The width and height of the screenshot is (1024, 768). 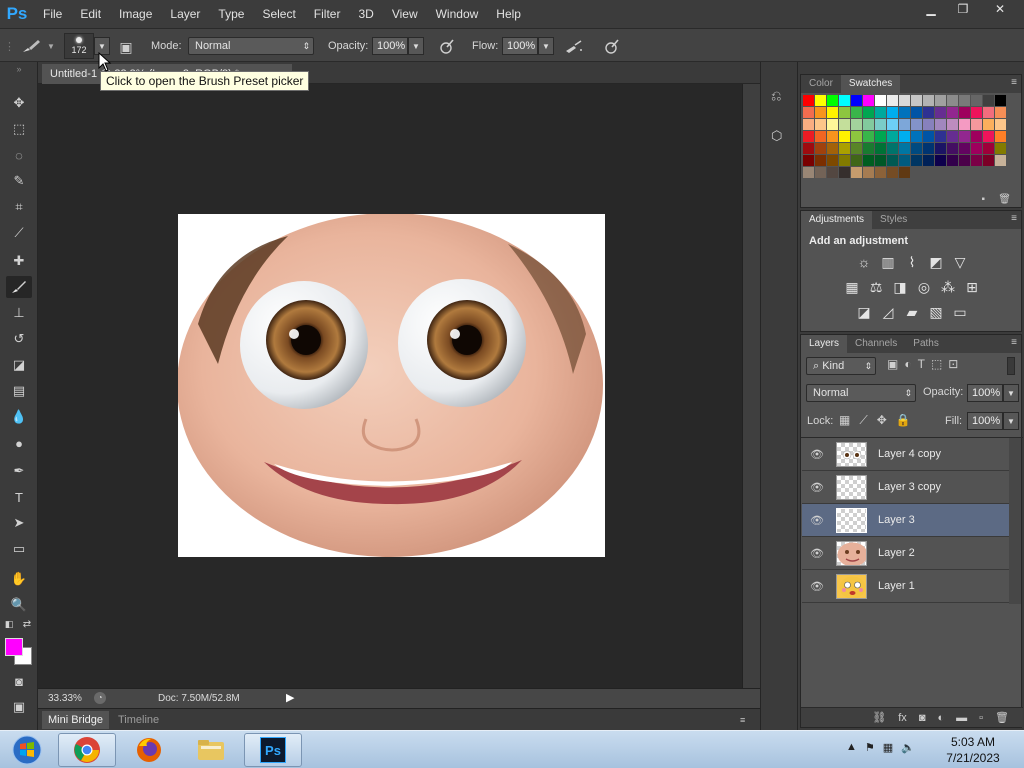 I want to click on filter-toggle, so click(x=1011, y=366).